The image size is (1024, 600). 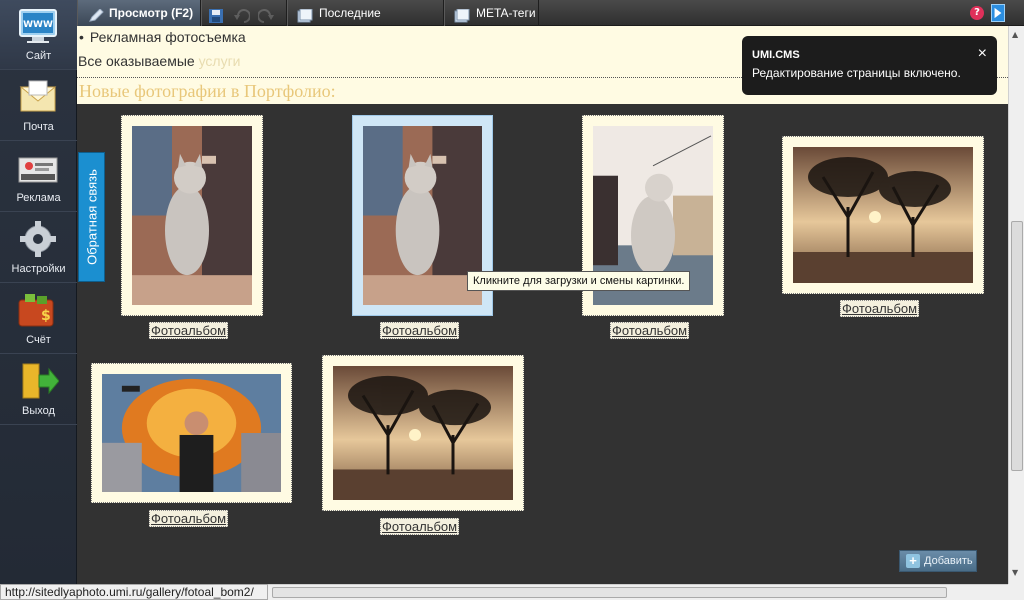 I want to click on expand-panel-button, so click(x=998, y=13).